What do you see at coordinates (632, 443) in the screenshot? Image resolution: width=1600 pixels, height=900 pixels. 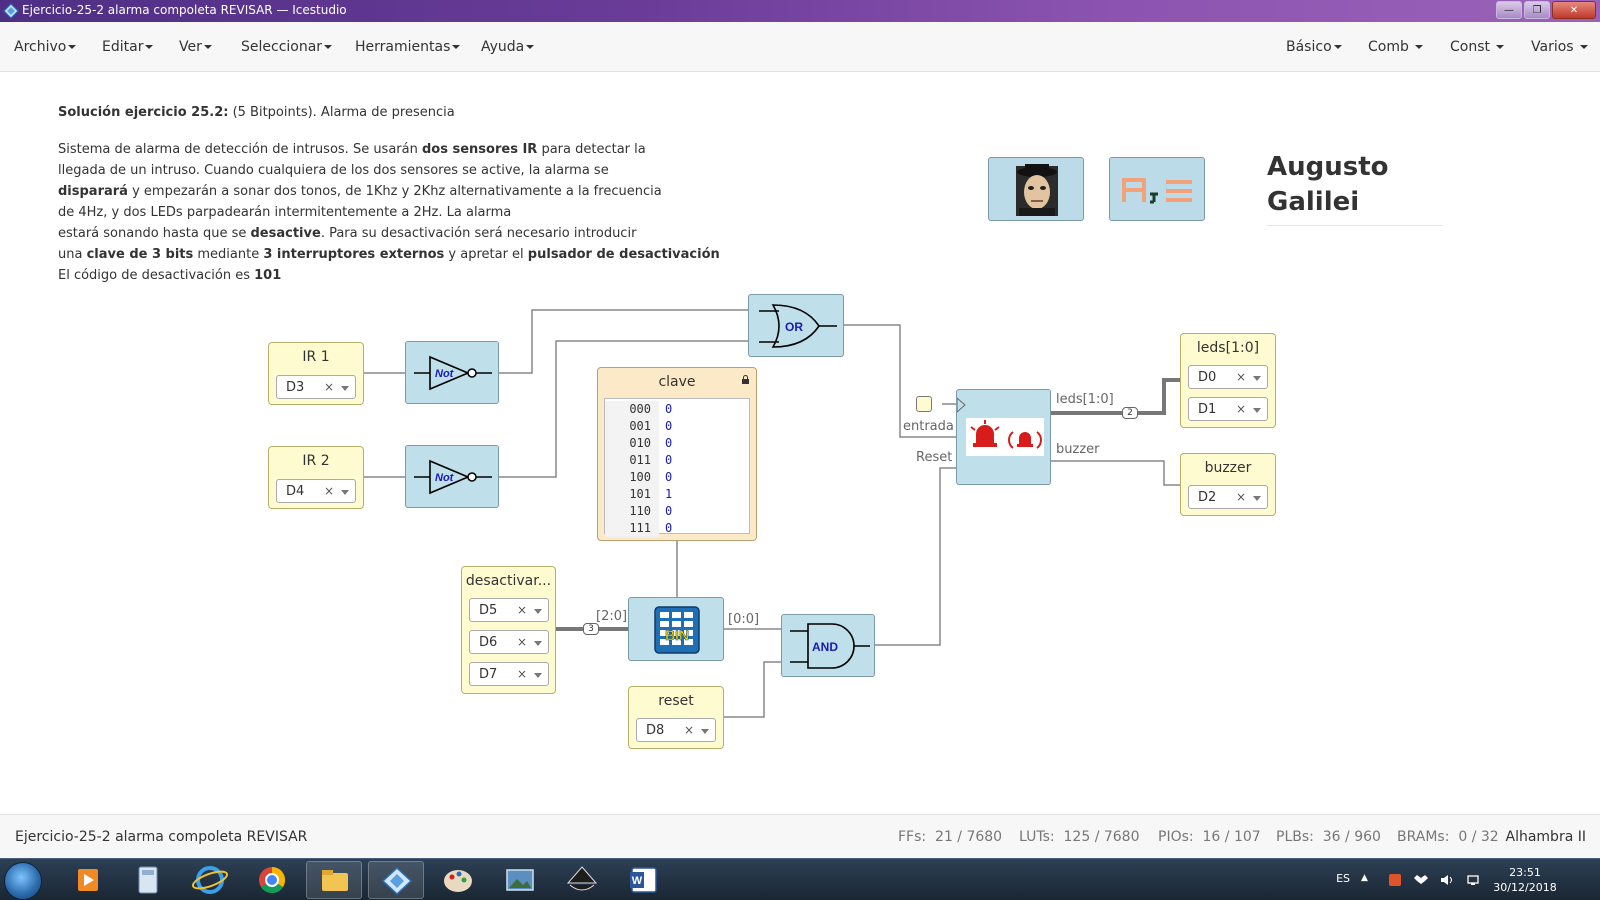 I see `memory-address: 010` at bounding box center [632, 443].